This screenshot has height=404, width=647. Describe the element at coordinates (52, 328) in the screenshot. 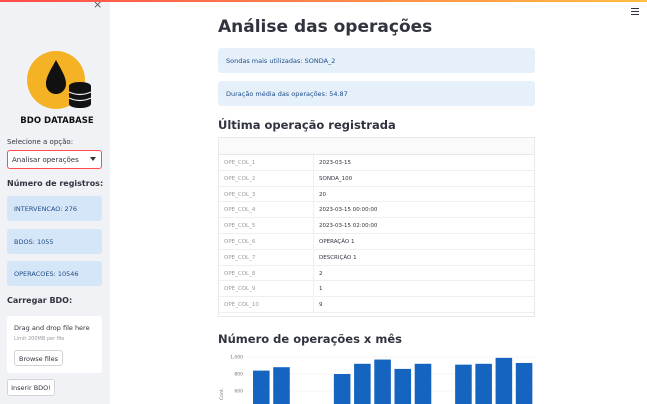

I see `dropzone-text: Drag and drop file here` at that location.